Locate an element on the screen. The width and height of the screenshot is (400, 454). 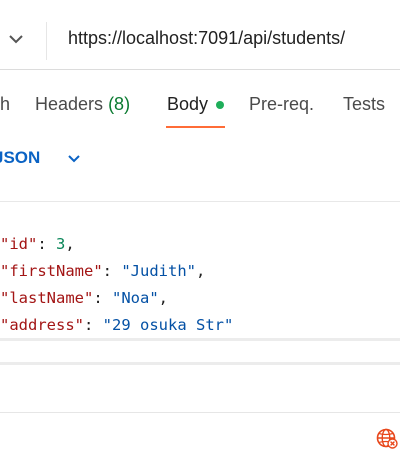
json-key: "address" is located at coordinates (42, 325).